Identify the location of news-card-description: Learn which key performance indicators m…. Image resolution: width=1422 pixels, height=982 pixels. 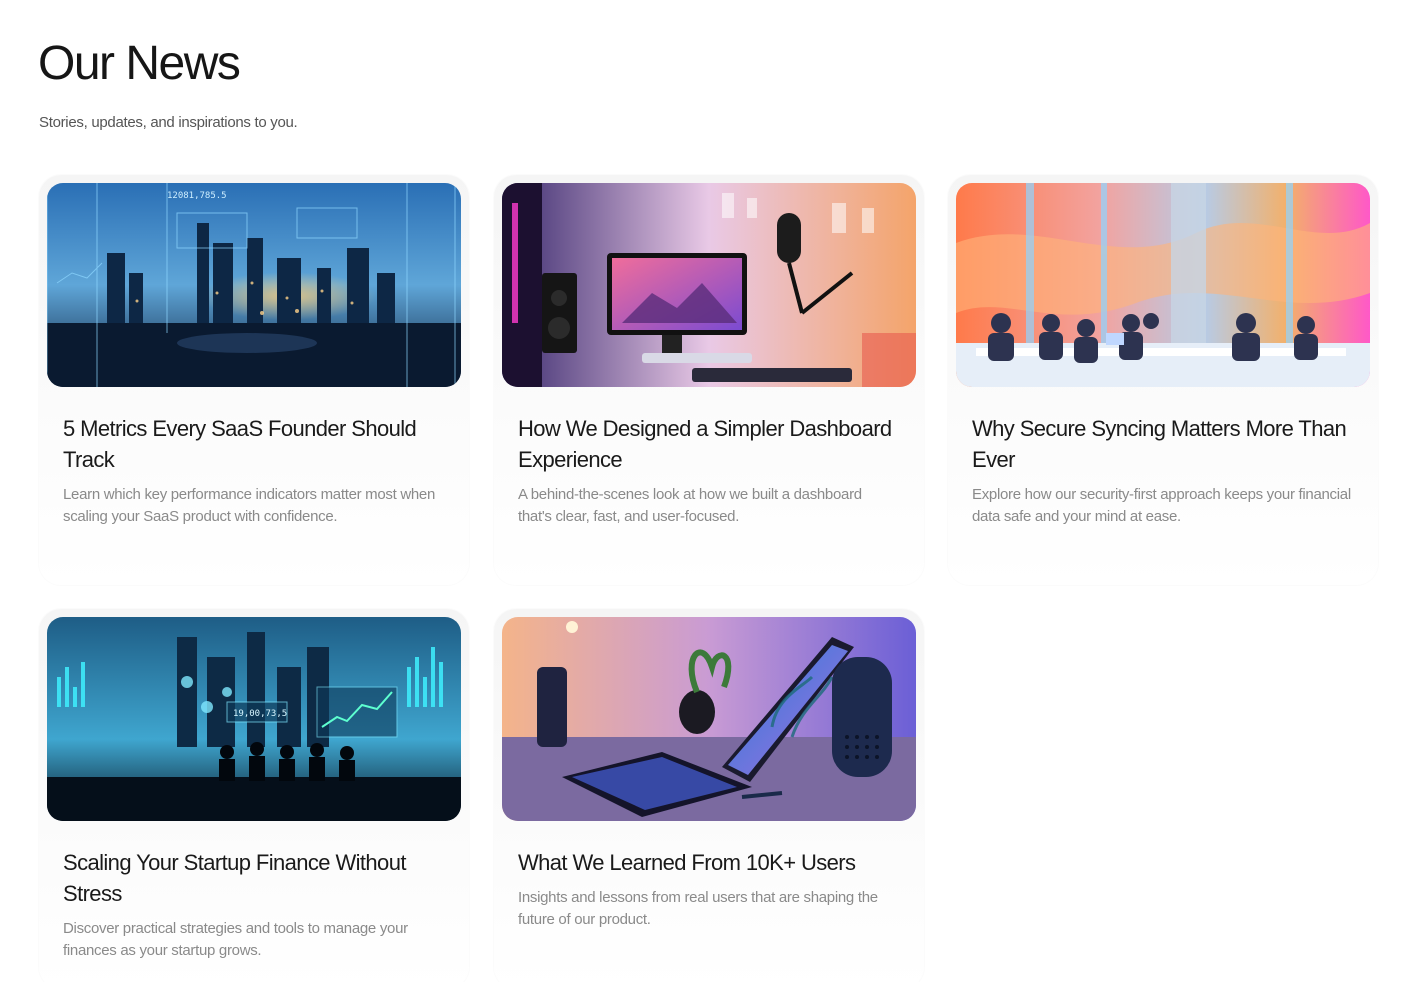
(249, 505).